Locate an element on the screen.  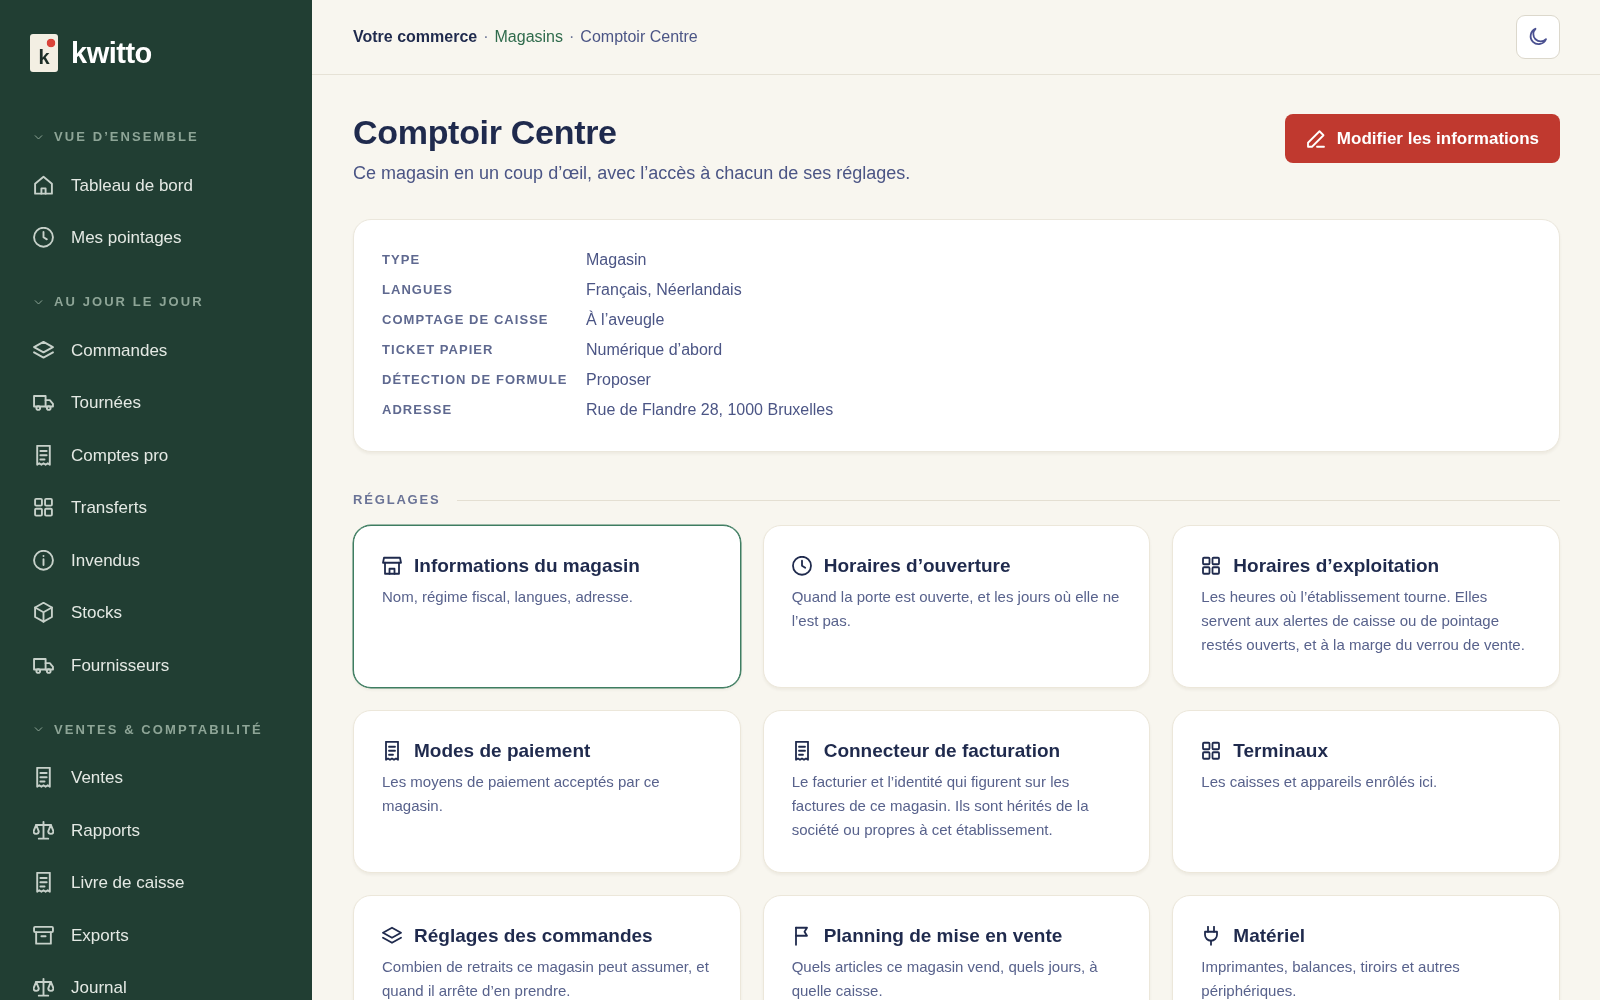
detail-value: Magasin is located at coordinates (616, 260).